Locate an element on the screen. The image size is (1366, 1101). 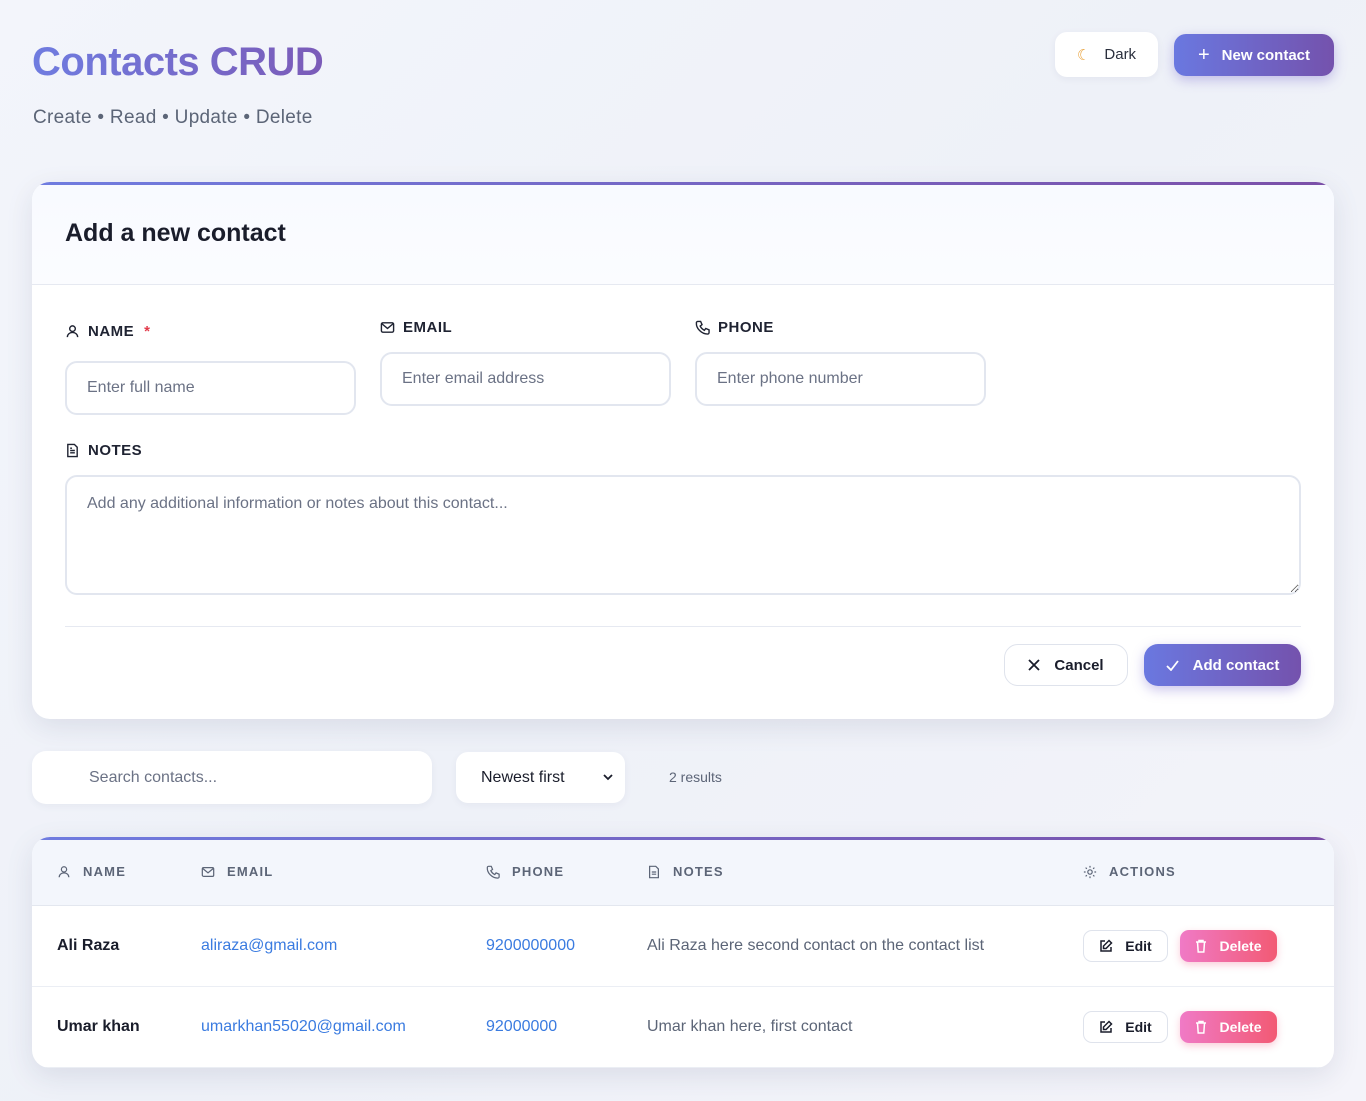
column-header-name: NAME is located at coordinates (91, 871).